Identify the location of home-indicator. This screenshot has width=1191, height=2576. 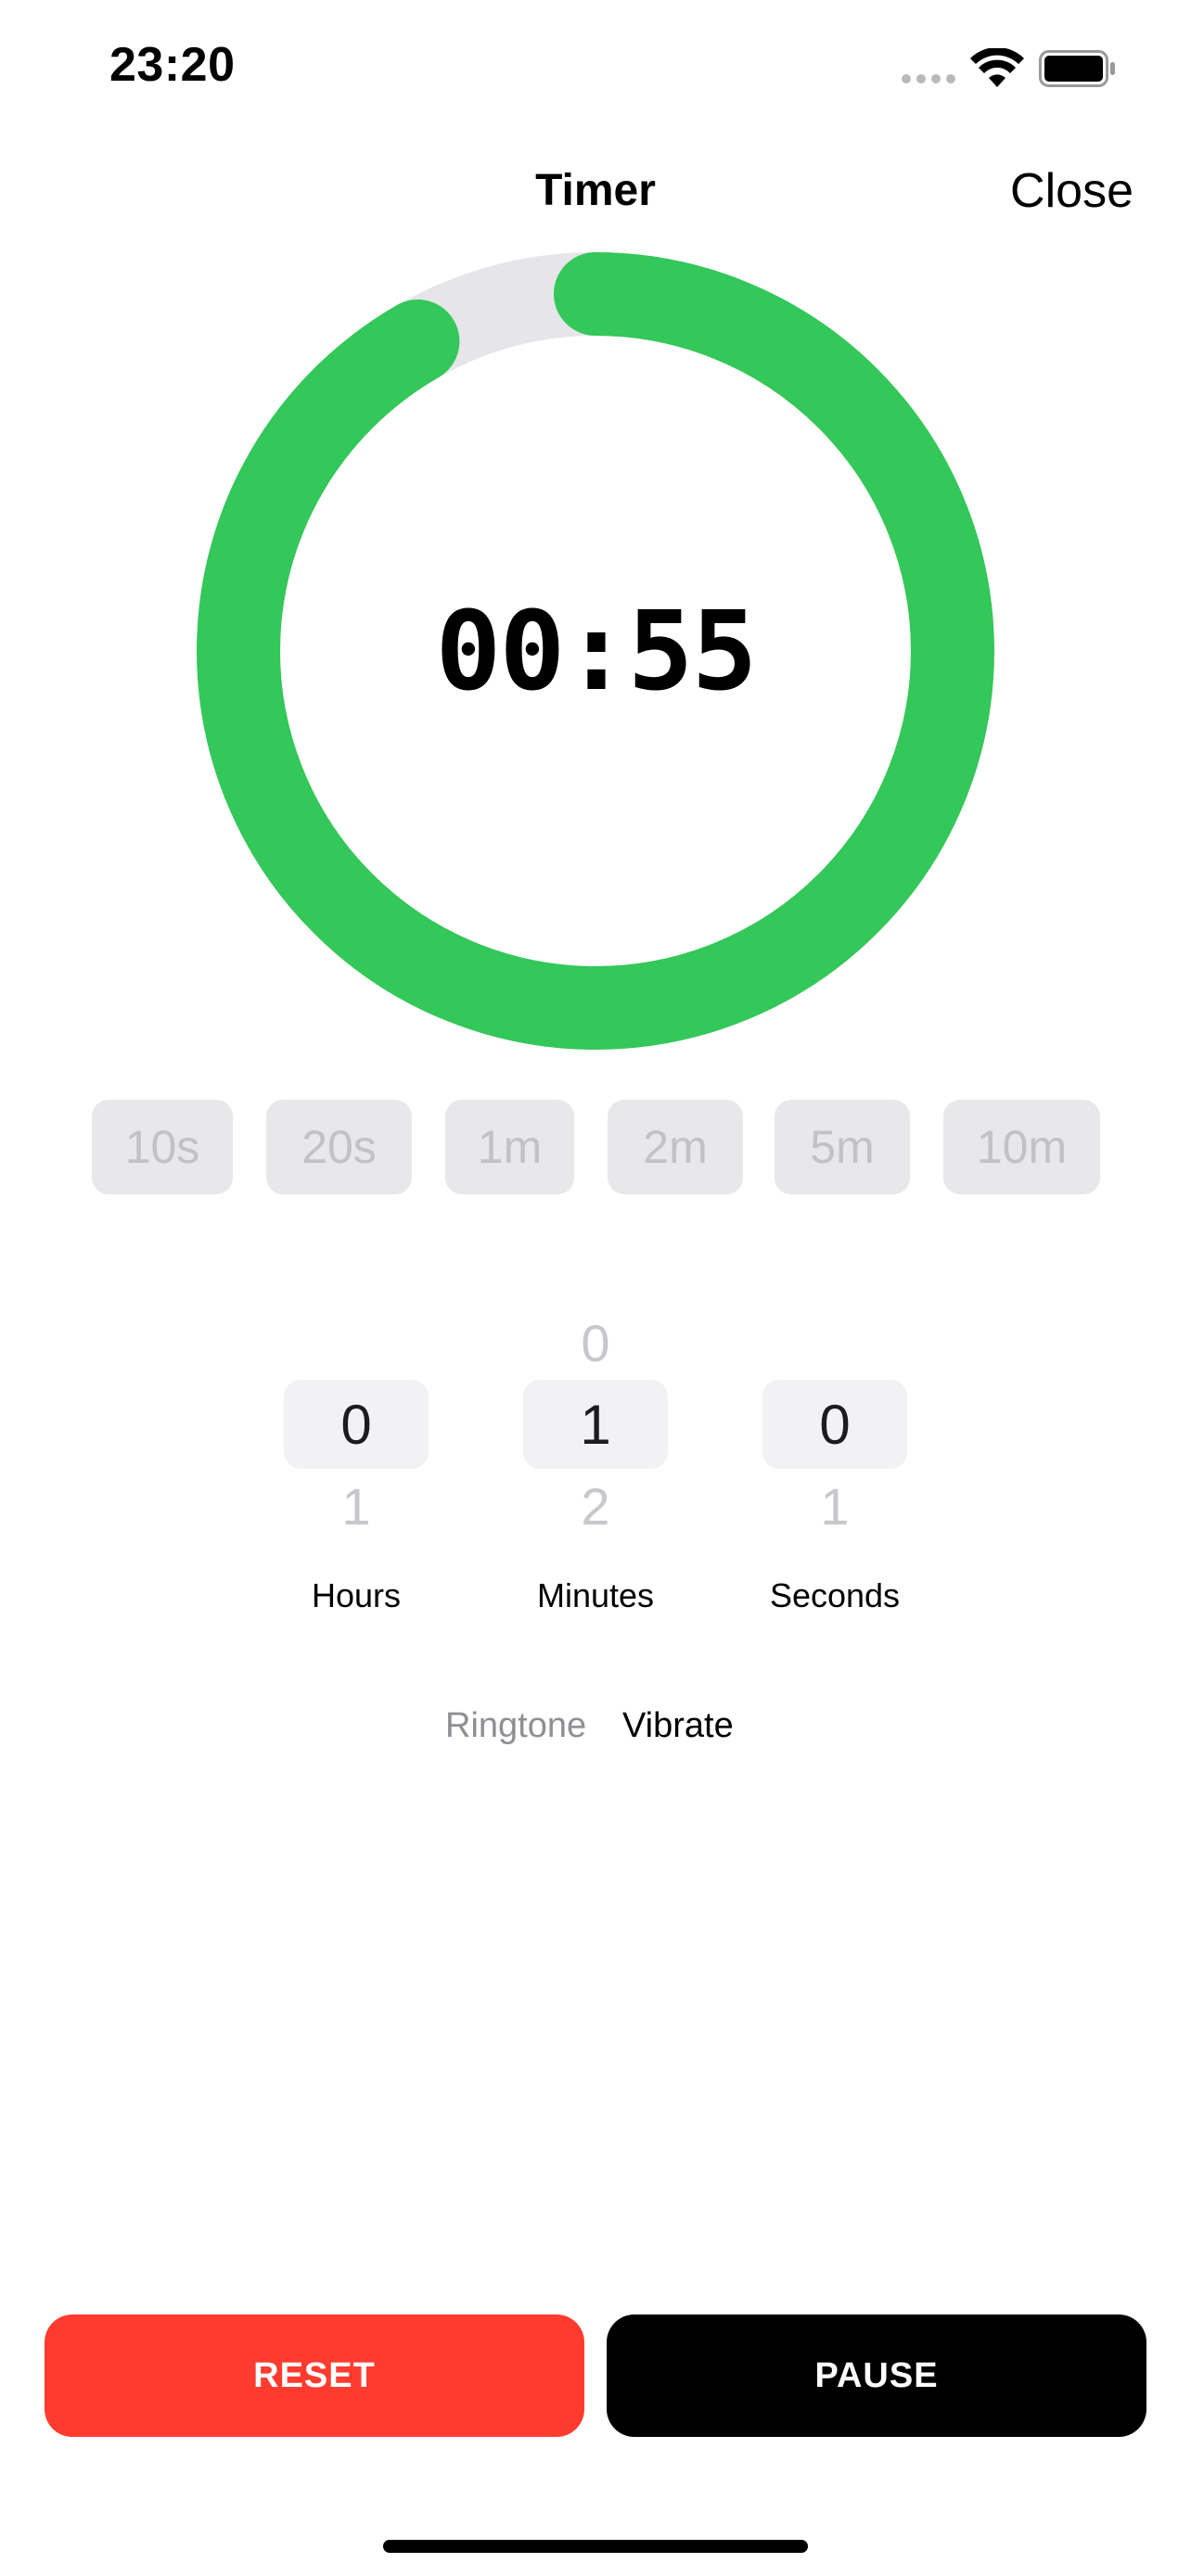
(595, 2546).